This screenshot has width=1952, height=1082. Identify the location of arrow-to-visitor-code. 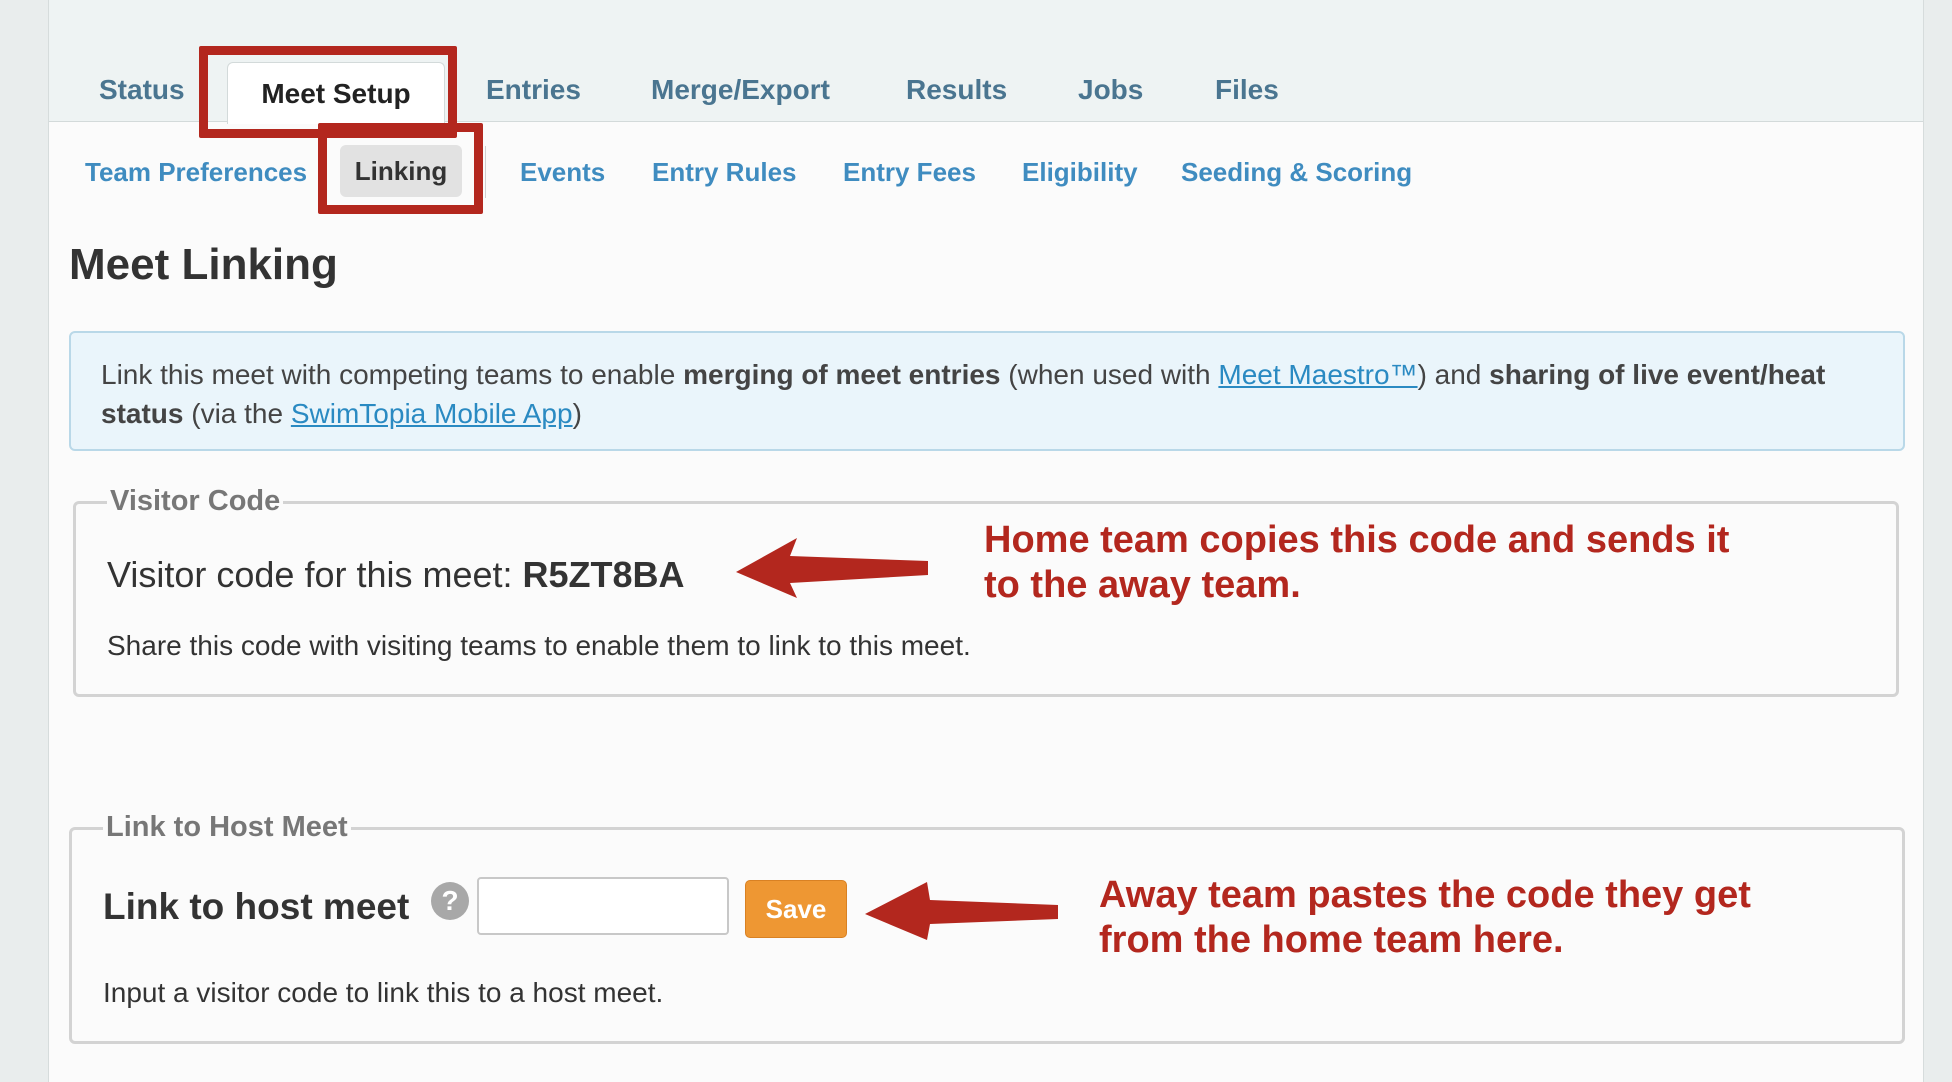
(832, 568).